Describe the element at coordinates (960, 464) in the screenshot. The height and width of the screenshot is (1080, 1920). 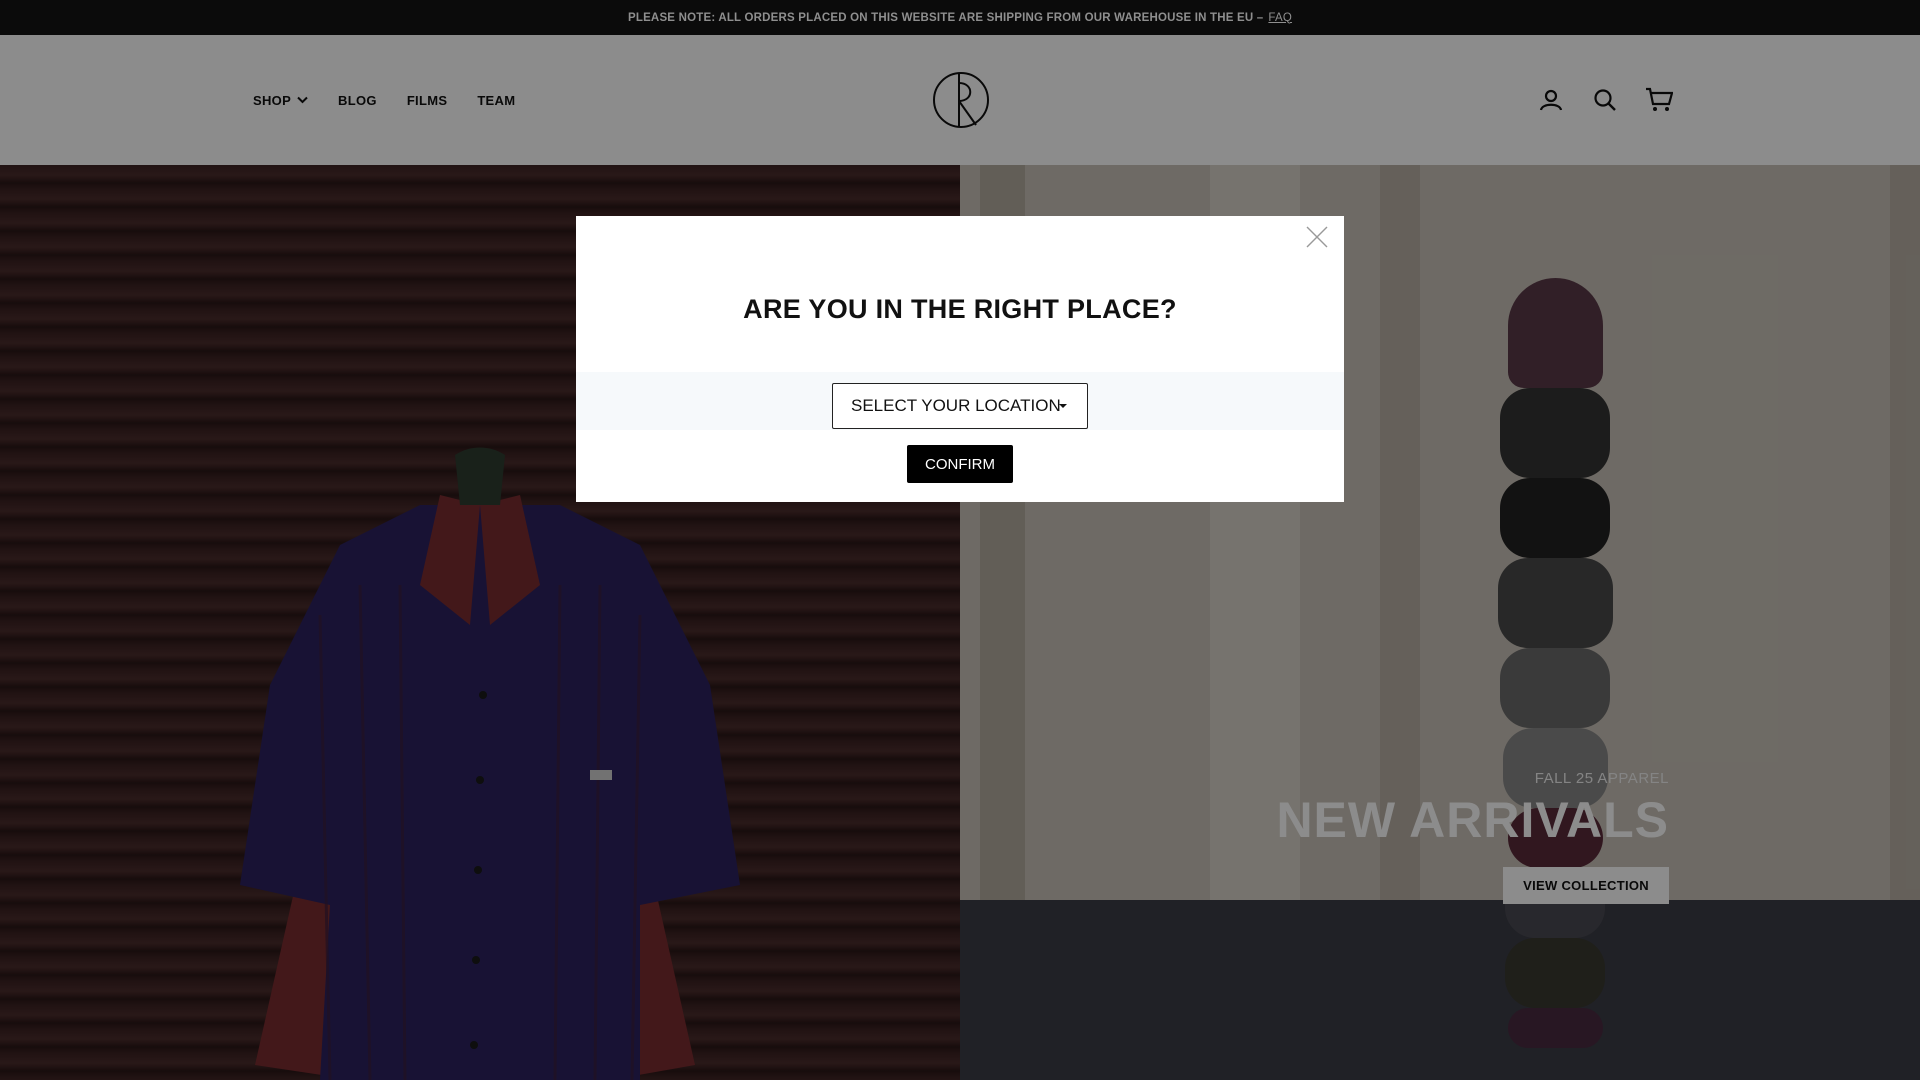
I see `confirm-button: CONFIRM` at that location.